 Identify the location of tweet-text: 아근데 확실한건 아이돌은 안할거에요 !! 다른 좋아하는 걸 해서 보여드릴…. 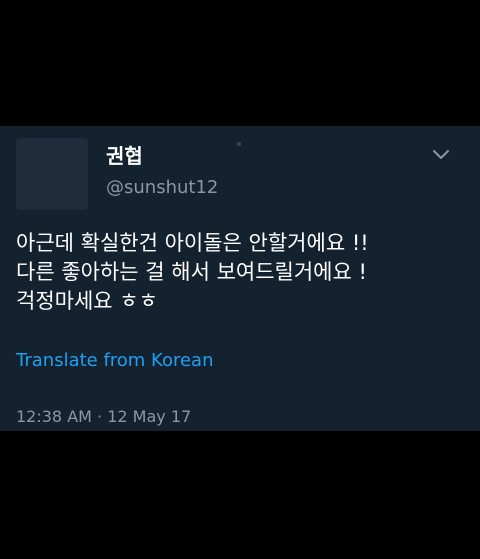
(192, 272).